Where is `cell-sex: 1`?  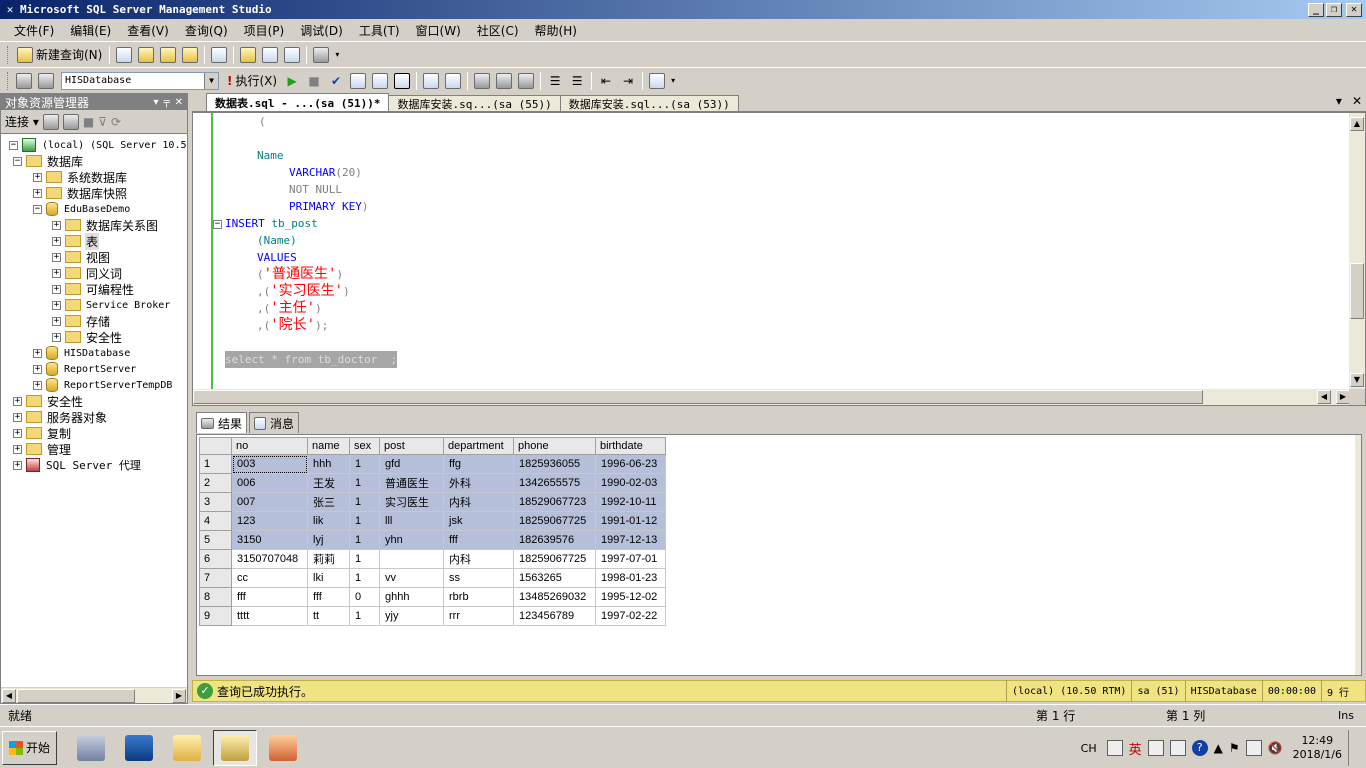 cell-sex: 1 is located at coordinates (364, 483).